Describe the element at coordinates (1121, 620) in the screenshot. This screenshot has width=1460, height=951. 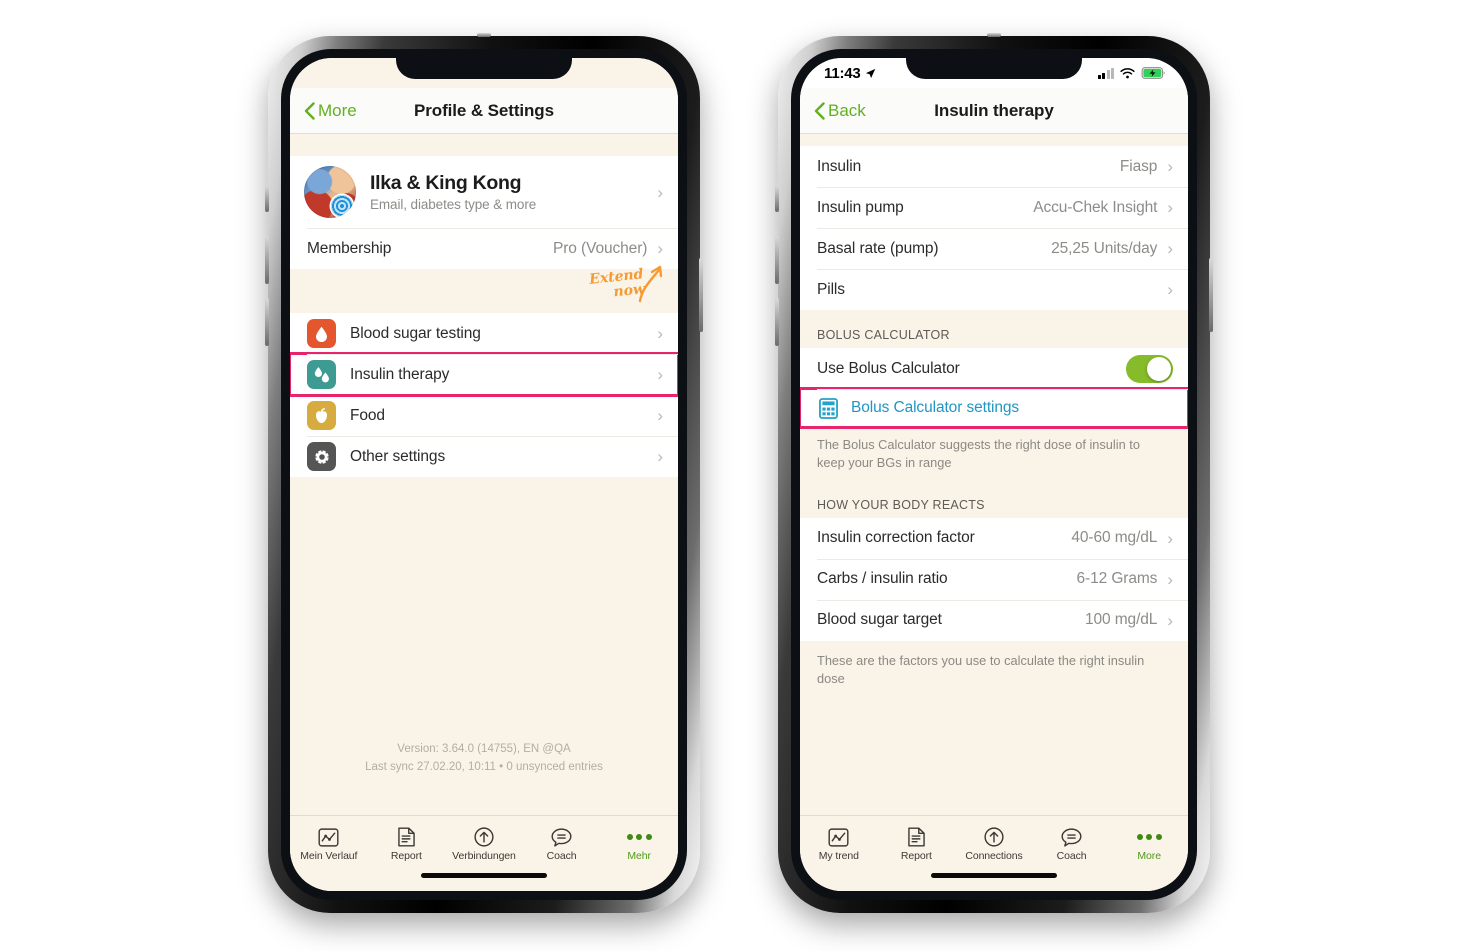
I see `row-value: 100 mg/dL` at that location.